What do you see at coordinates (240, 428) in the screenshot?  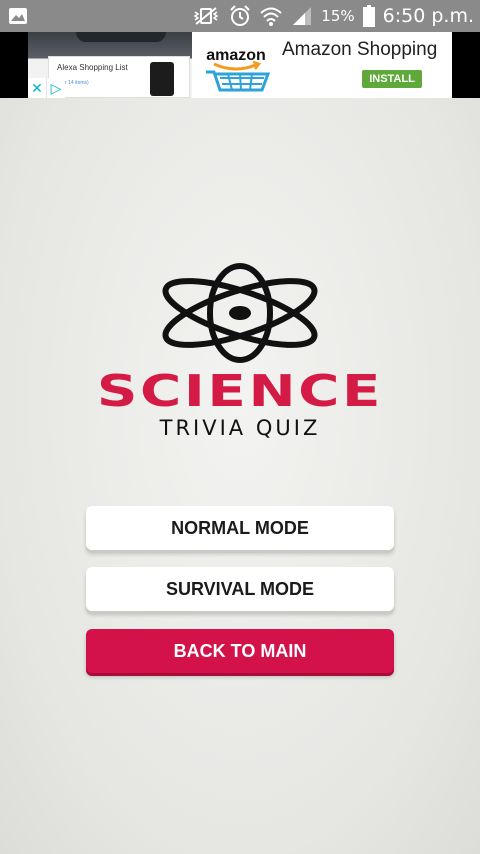 I see `logo-subtitle: TRIVIA QUIZ` at bounding box center [240, 428].